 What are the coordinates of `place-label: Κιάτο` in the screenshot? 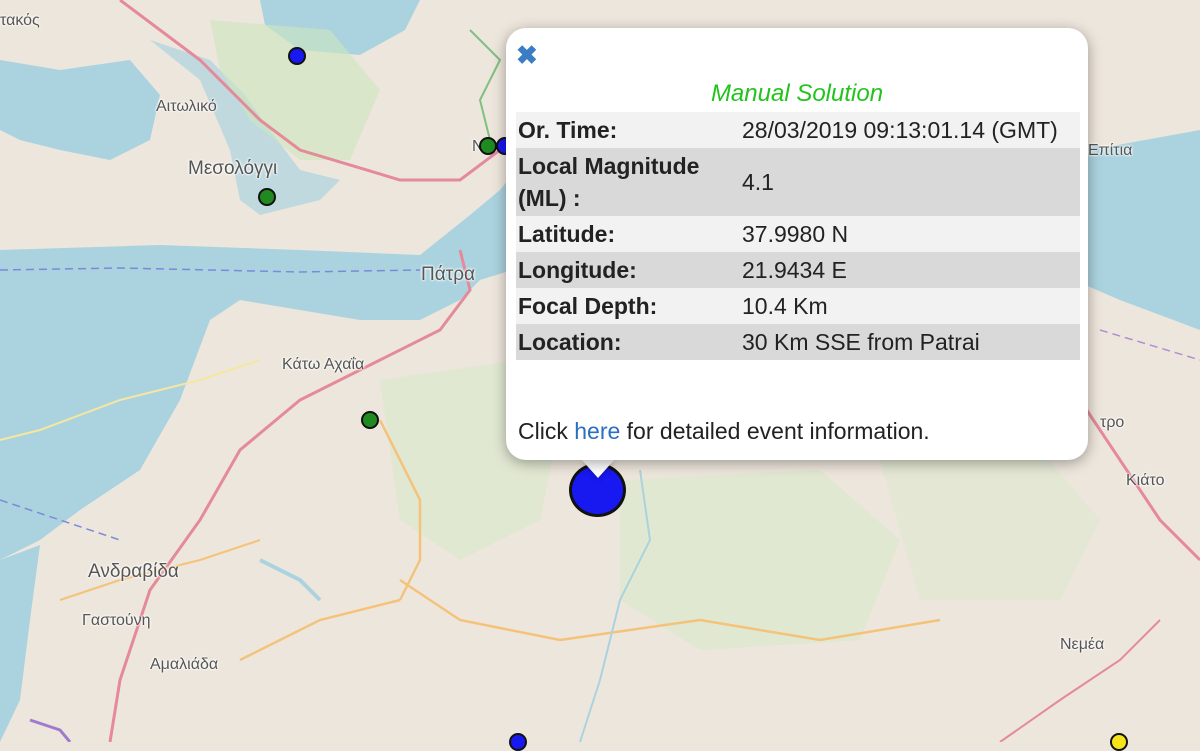 It's located at (1145, 480).